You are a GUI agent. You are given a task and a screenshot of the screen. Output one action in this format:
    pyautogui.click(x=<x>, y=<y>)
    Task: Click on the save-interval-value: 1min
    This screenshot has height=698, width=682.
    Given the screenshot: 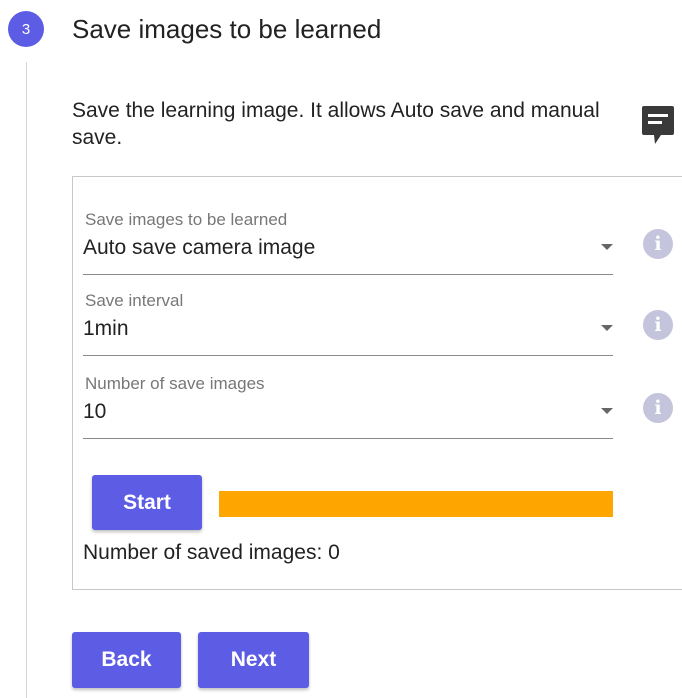 What is the action you would take?
    pyautogui.click(x=106, y=328)
    